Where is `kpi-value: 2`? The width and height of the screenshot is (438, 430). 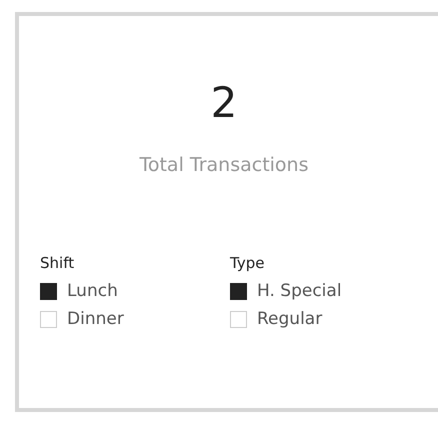 kpi-value: 2 is located at coordinates (224, 103).